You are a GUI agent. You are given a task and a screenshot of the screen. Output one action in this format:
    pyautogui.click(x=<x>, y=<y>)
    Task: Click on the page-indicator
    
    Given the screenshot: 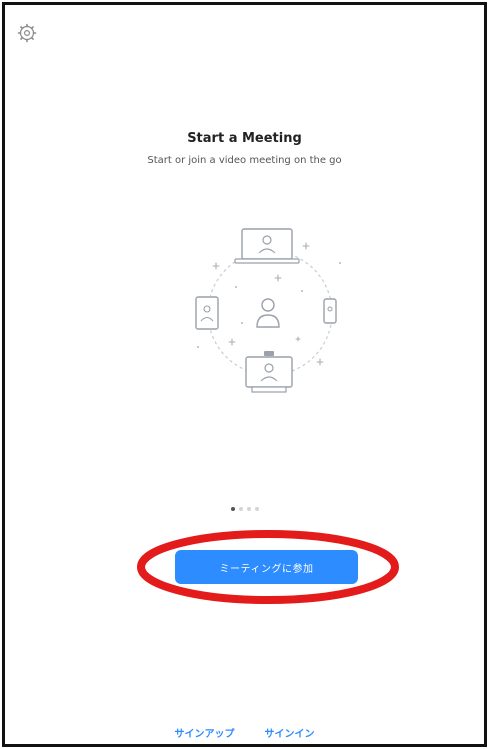 What is the action you would take?
    pyautogui.click(x=244, y=509)
    